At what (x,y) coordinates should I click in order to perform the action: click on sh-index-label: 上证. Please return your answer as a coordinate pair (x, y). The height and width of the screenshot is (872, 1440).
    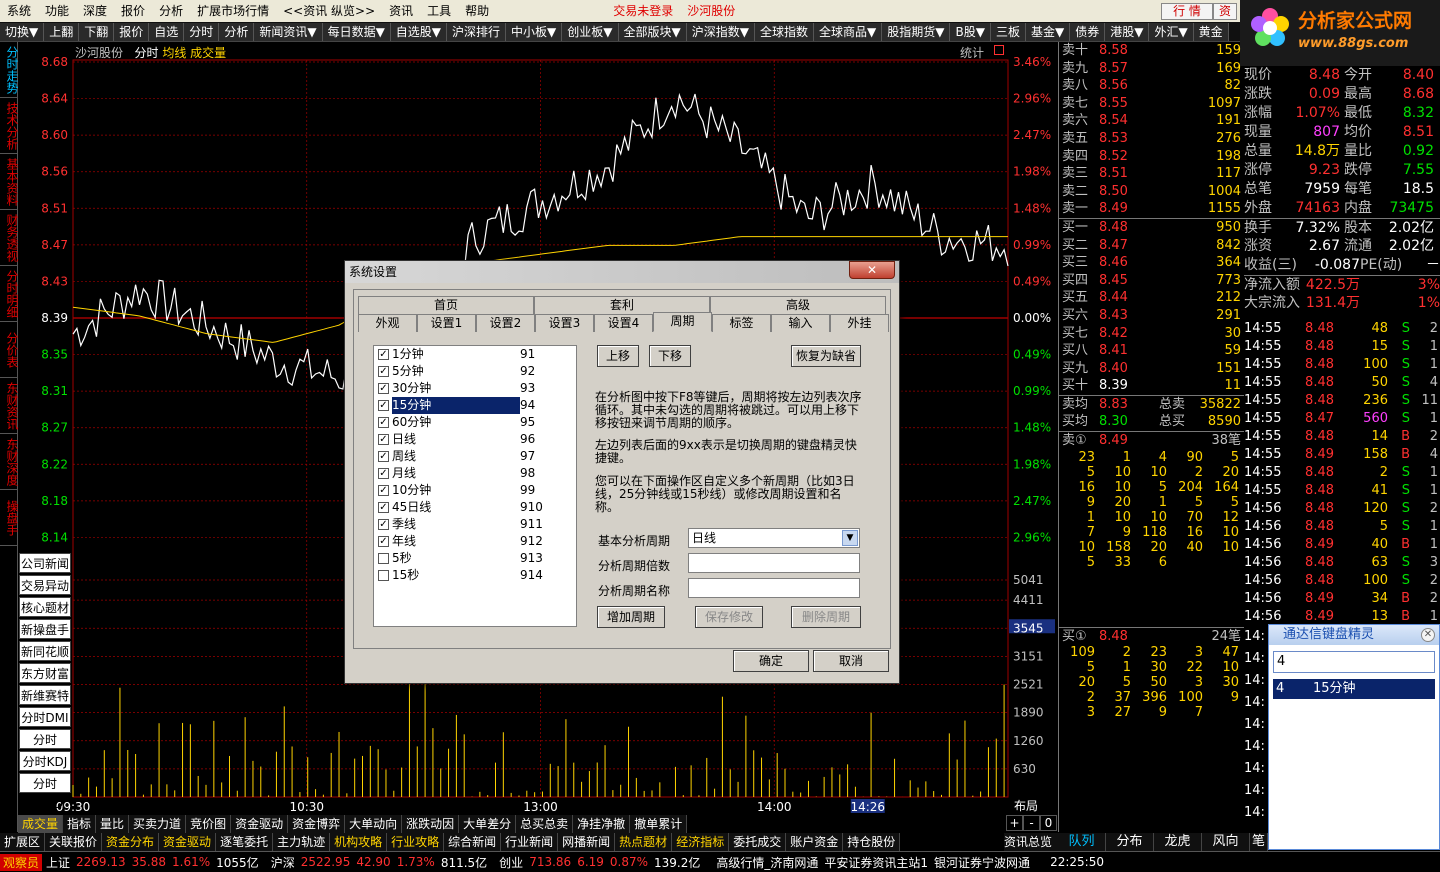
    Looking at the image, I should click on (58, 862).